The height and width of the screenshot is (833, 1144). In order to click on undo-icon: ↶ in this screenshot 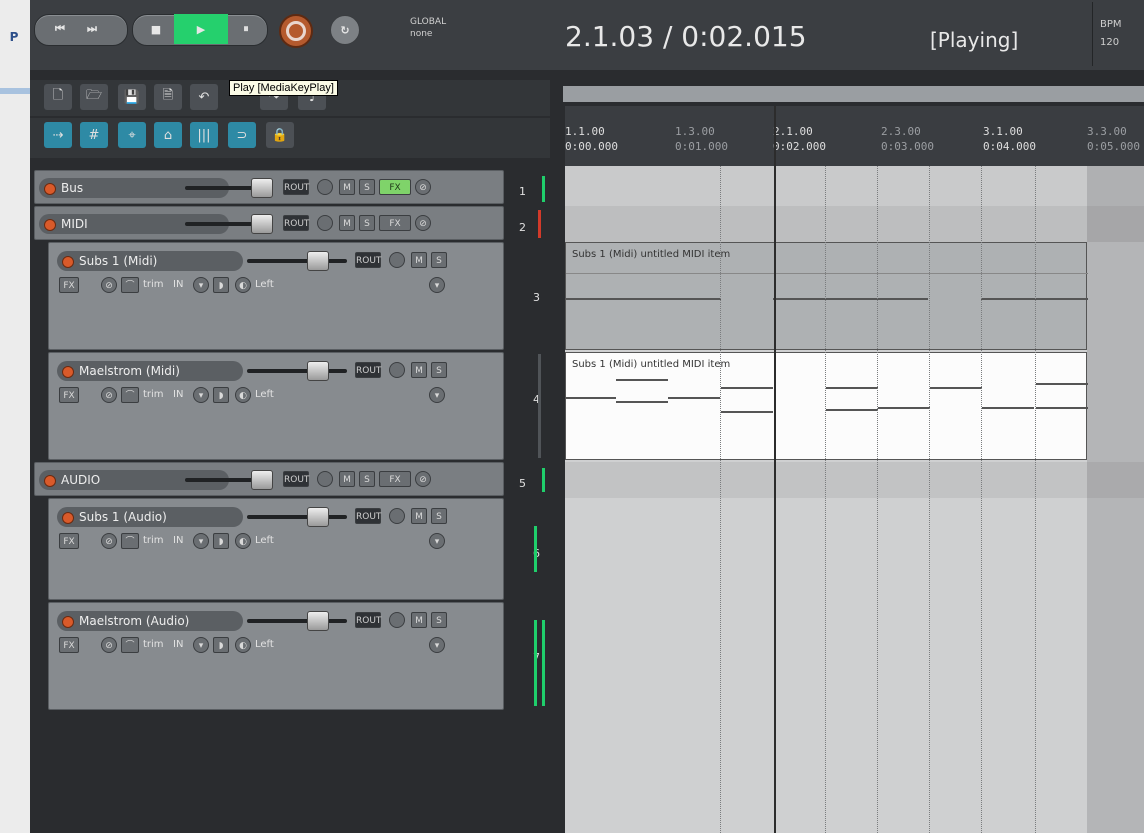, I will do `click(204, 97)`.